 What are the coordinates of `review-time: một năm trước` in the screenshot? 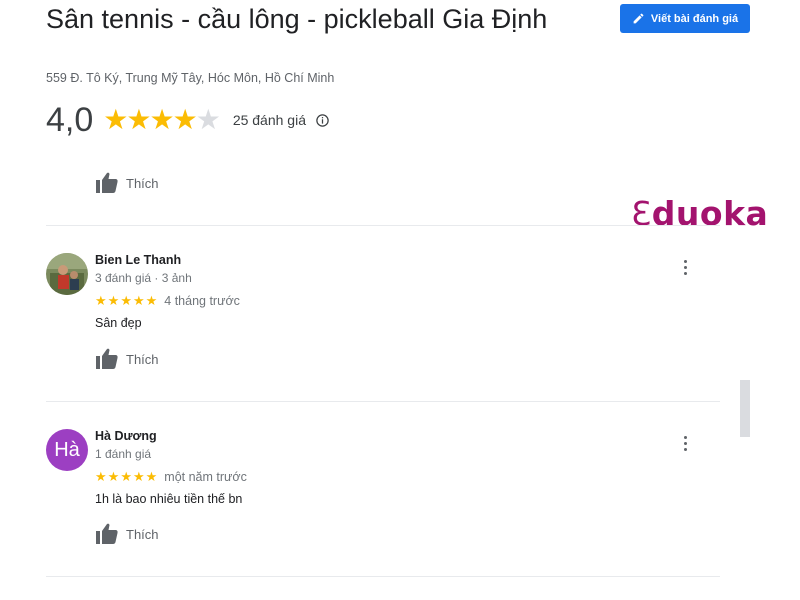 It's located at (205, 477).